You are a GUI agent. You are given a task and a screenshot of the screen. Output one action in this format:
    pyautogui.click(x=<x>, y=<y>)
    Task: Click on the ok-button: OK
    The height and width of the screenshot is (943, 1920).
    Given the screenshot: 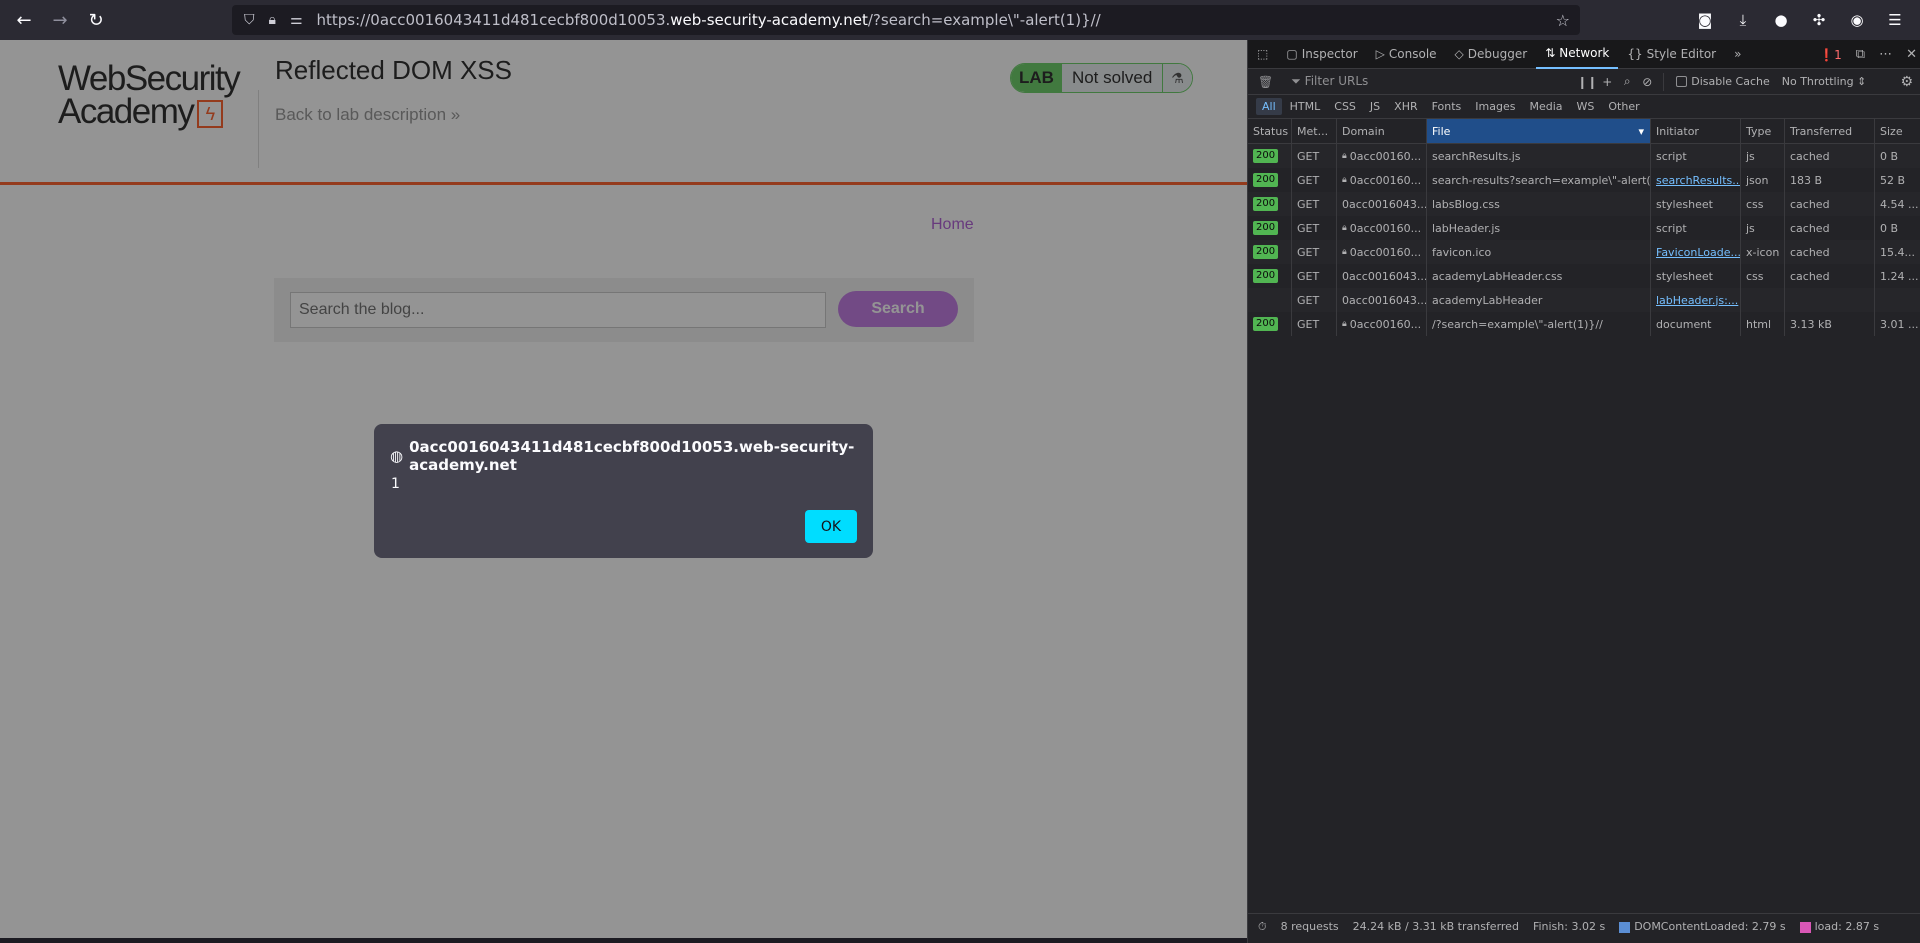 What is the action you would take?
    pyautogui.click(x=831, y=526)
    